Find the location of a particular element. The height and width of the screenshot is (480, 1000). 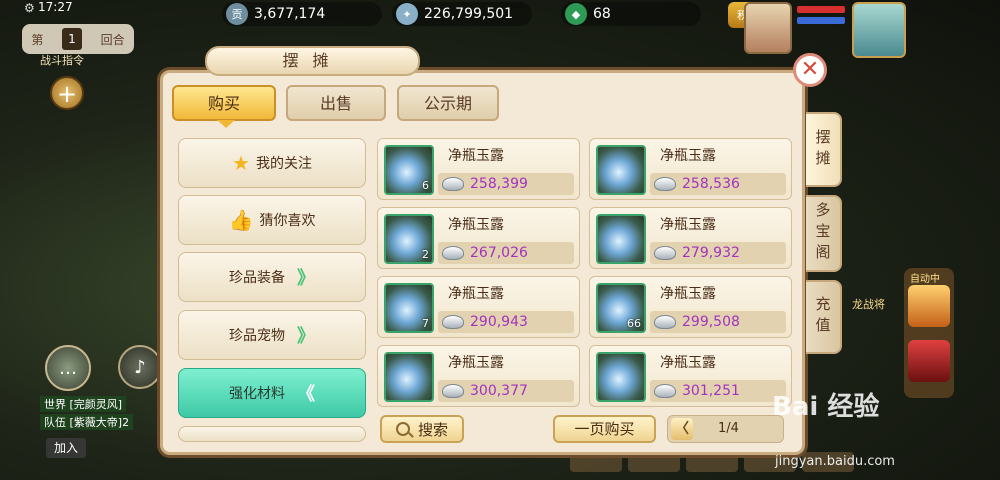

category-label: 珍品宠物 is located at coordinates (257, 336).